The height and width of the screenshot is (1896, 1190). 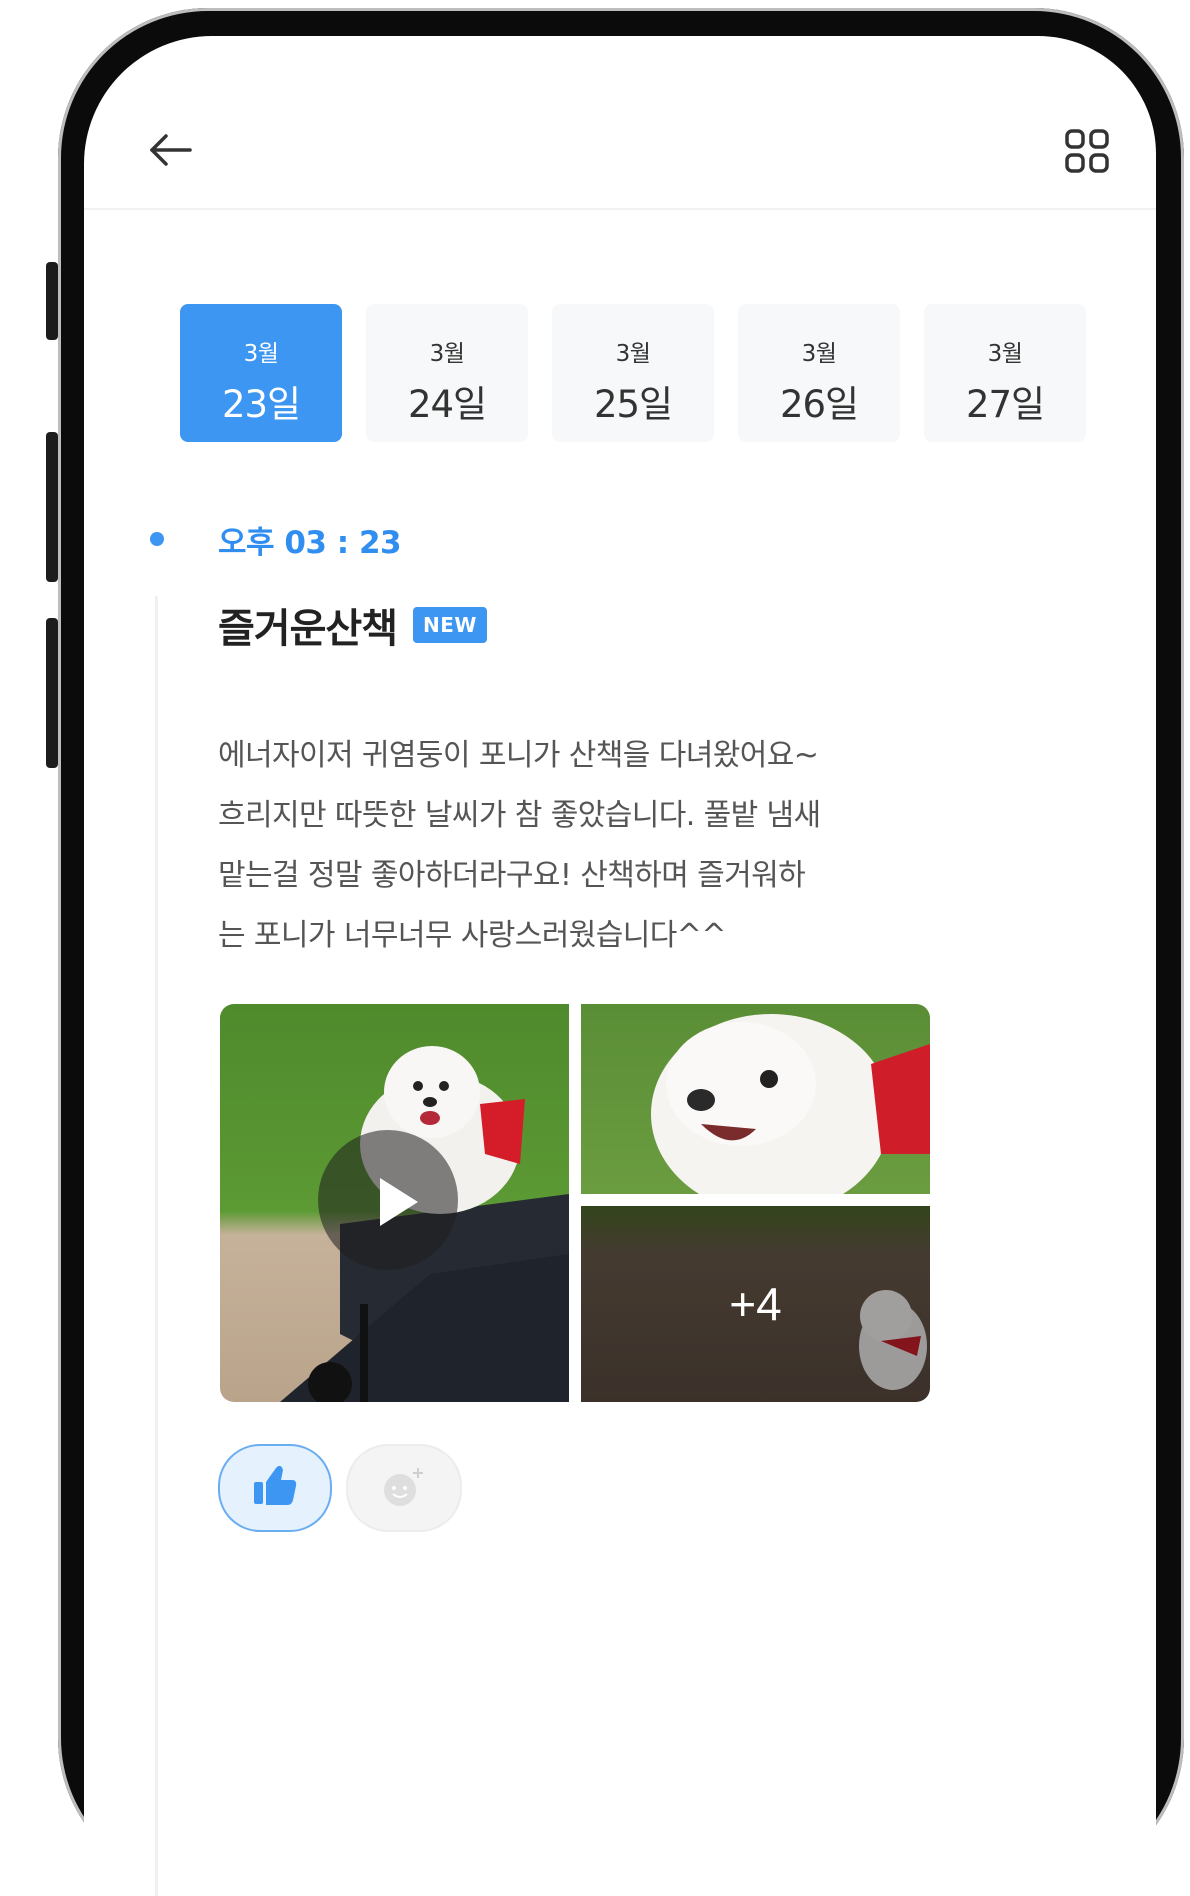 I want to click on new-badge: NEW, so click(x=450, y=625).